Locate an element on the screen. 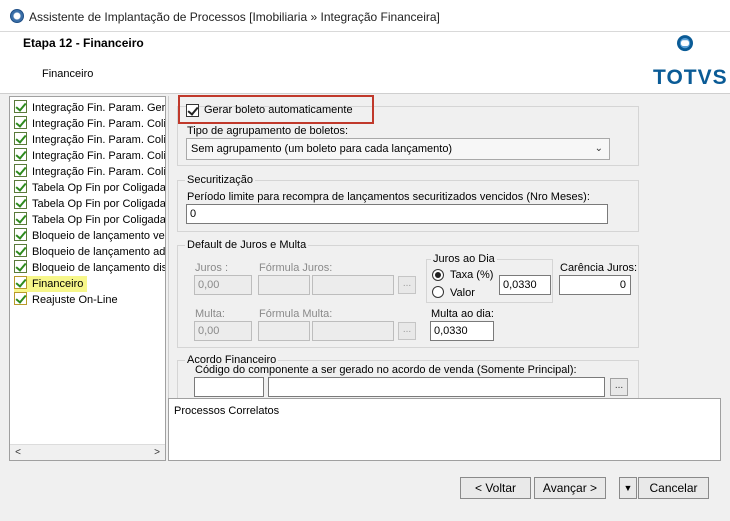  taxa-label: Taxa (%) is located at coordinates (472, 275).